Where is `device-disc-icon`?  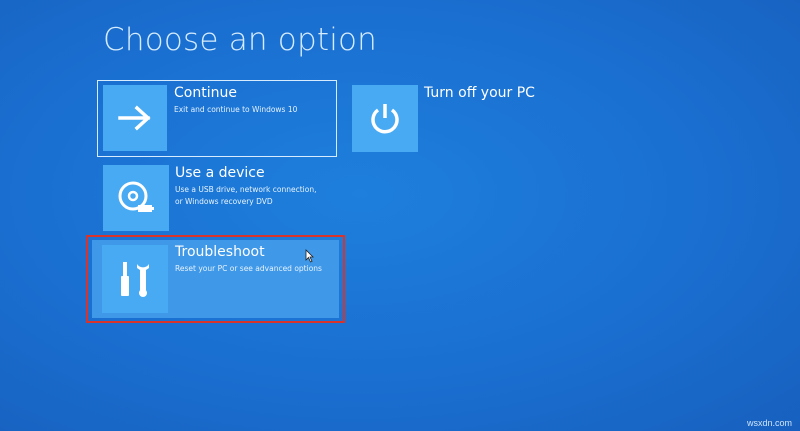 device-disc-icon is located at coordinates (136, 196).